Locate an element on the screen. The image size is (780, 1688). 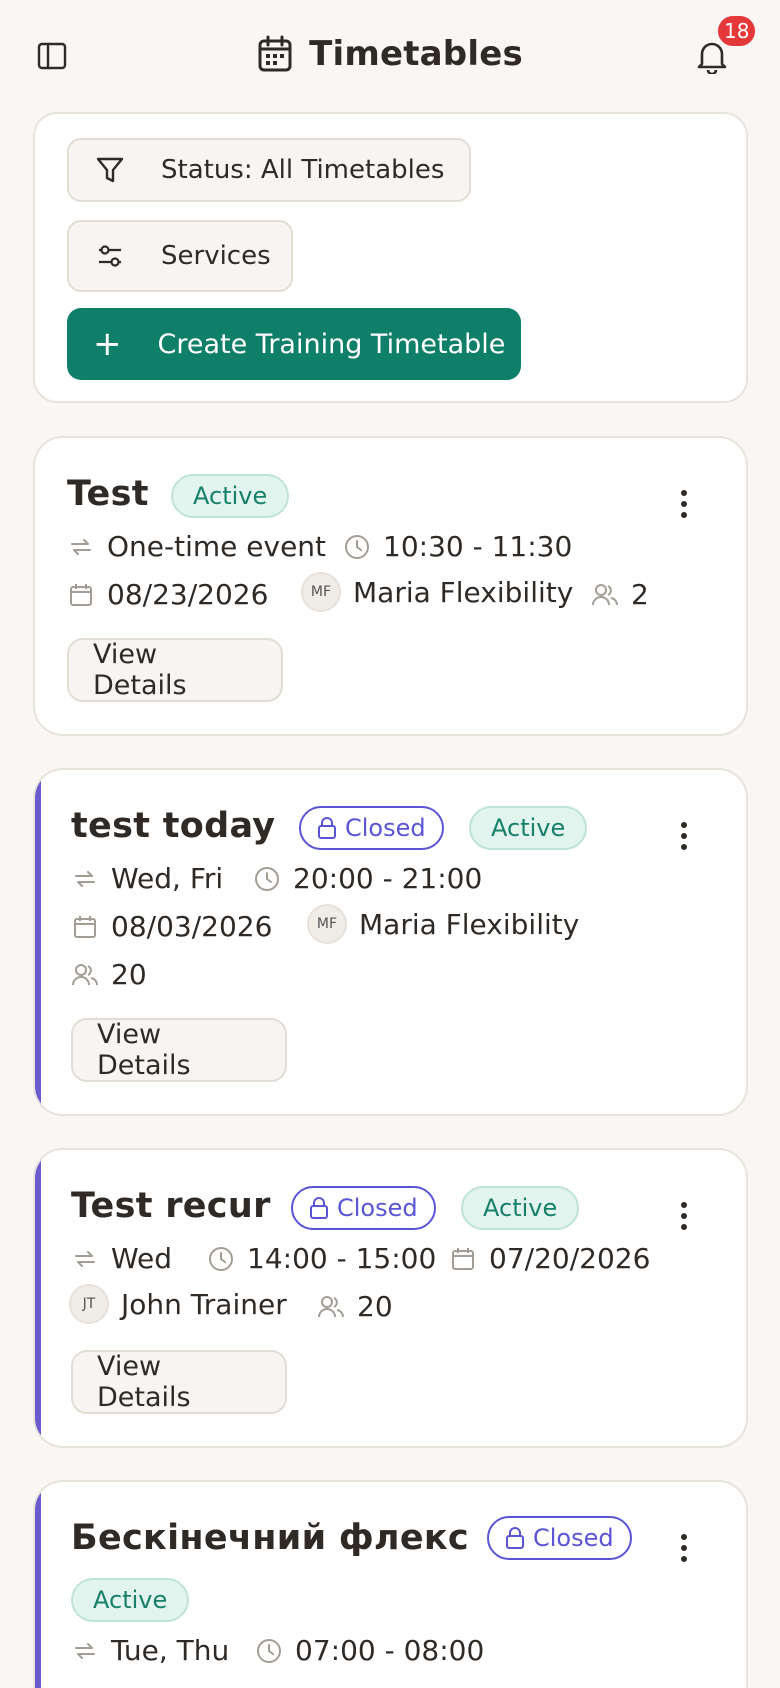
time-info: 07:00 - 08:00 is located at coordinates (369, 1650).